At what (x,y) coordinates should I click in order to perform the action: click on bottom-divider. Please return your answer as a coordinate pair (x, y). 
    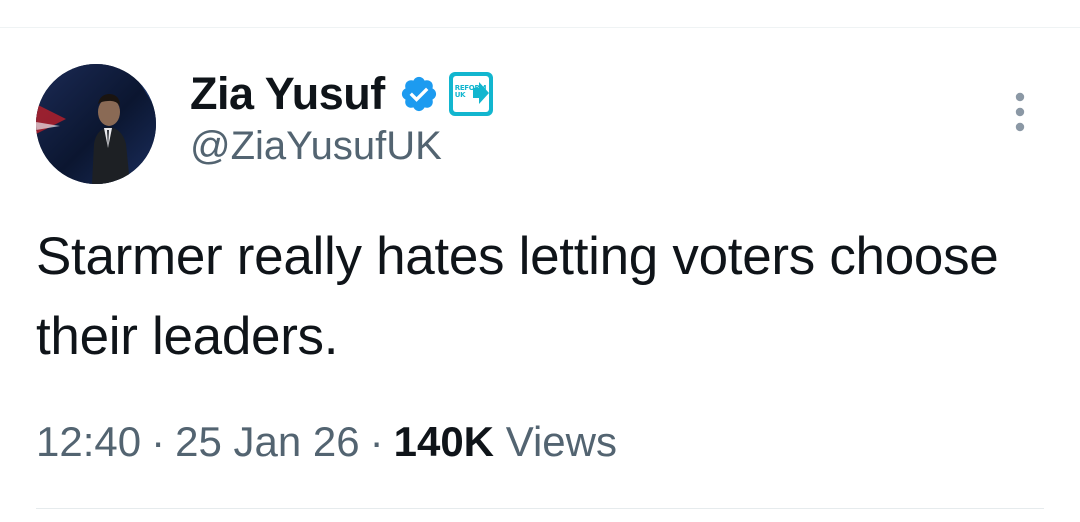
    Looking at the image, I should click on (540, 508).